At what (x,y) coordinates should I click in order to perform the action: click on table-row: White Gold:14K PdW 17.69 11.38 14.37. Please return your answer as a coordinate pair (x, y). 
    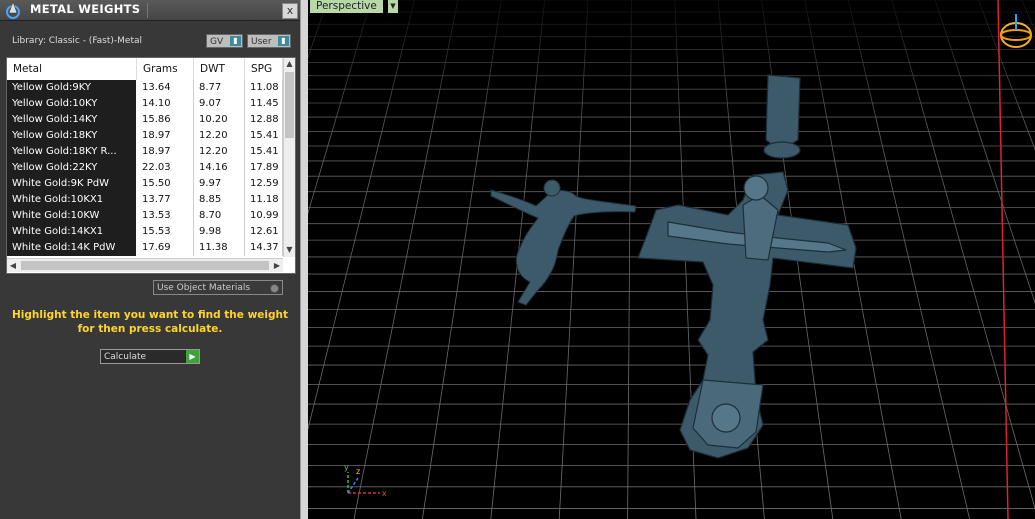
    Looking at the image, I should click on (145, 248).